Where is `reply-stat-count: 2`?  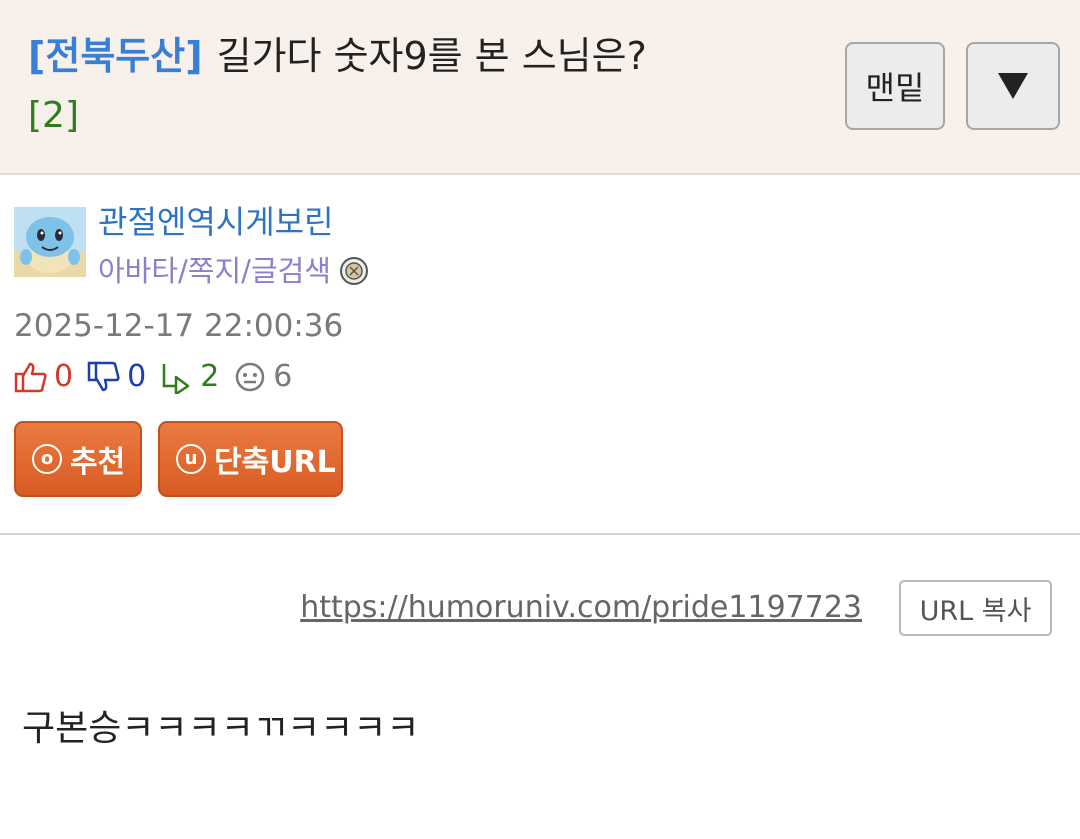
reply-stat-count: 2 is located at coordinates (210, 376).